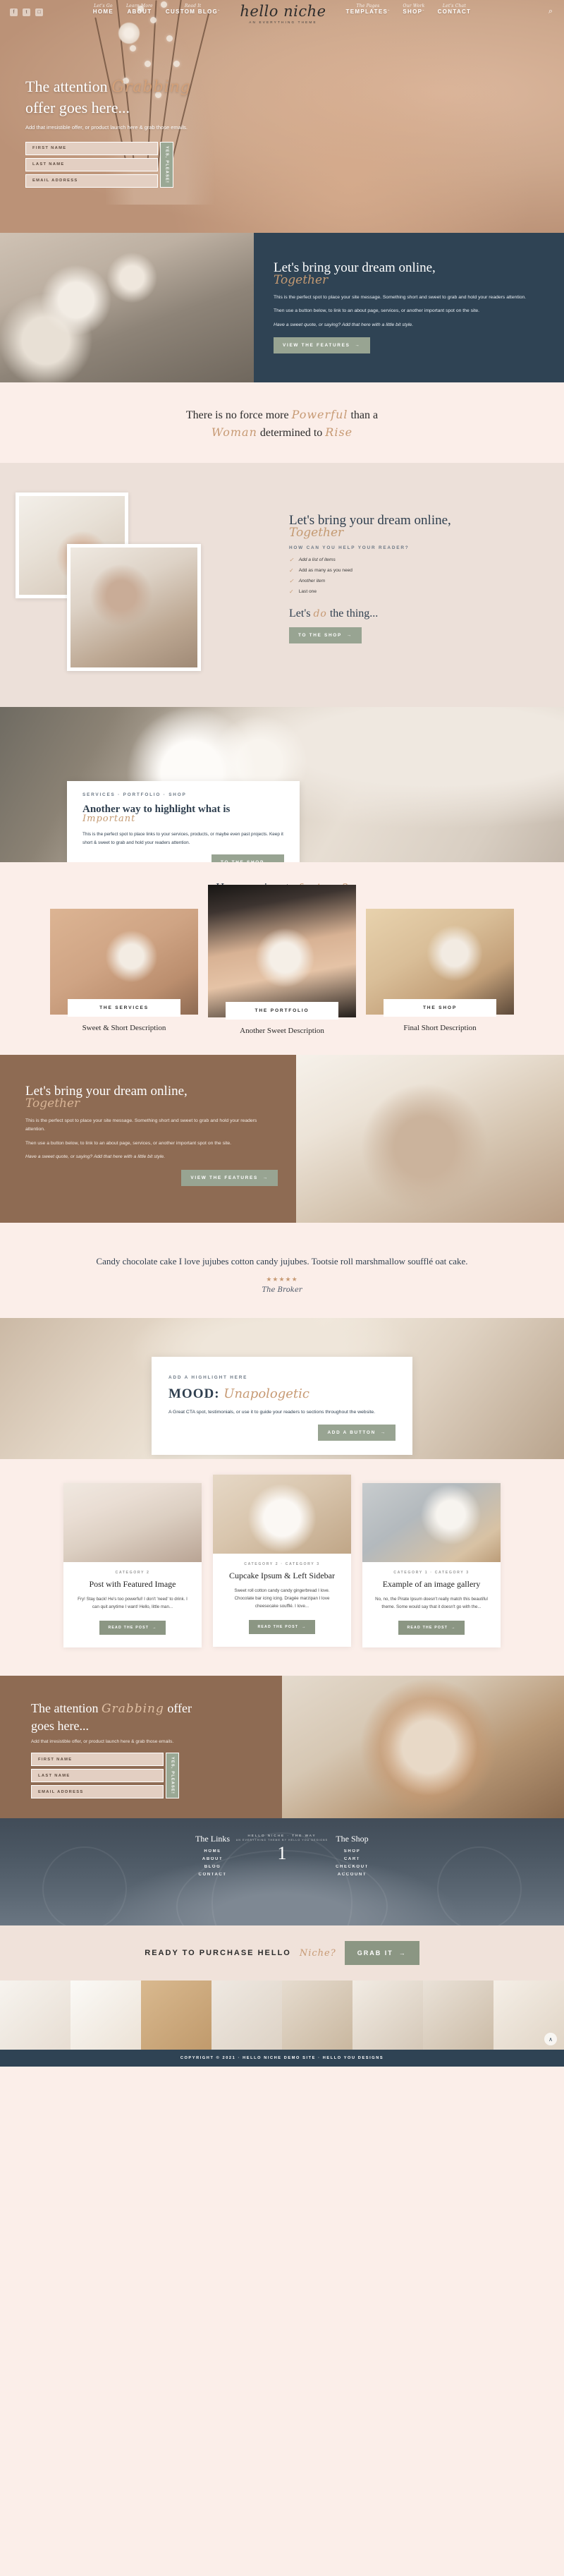  Describe the element at coordinates (440, 1008) in the screenshot. I see `service-plate-label: THE SHOP` at that location.